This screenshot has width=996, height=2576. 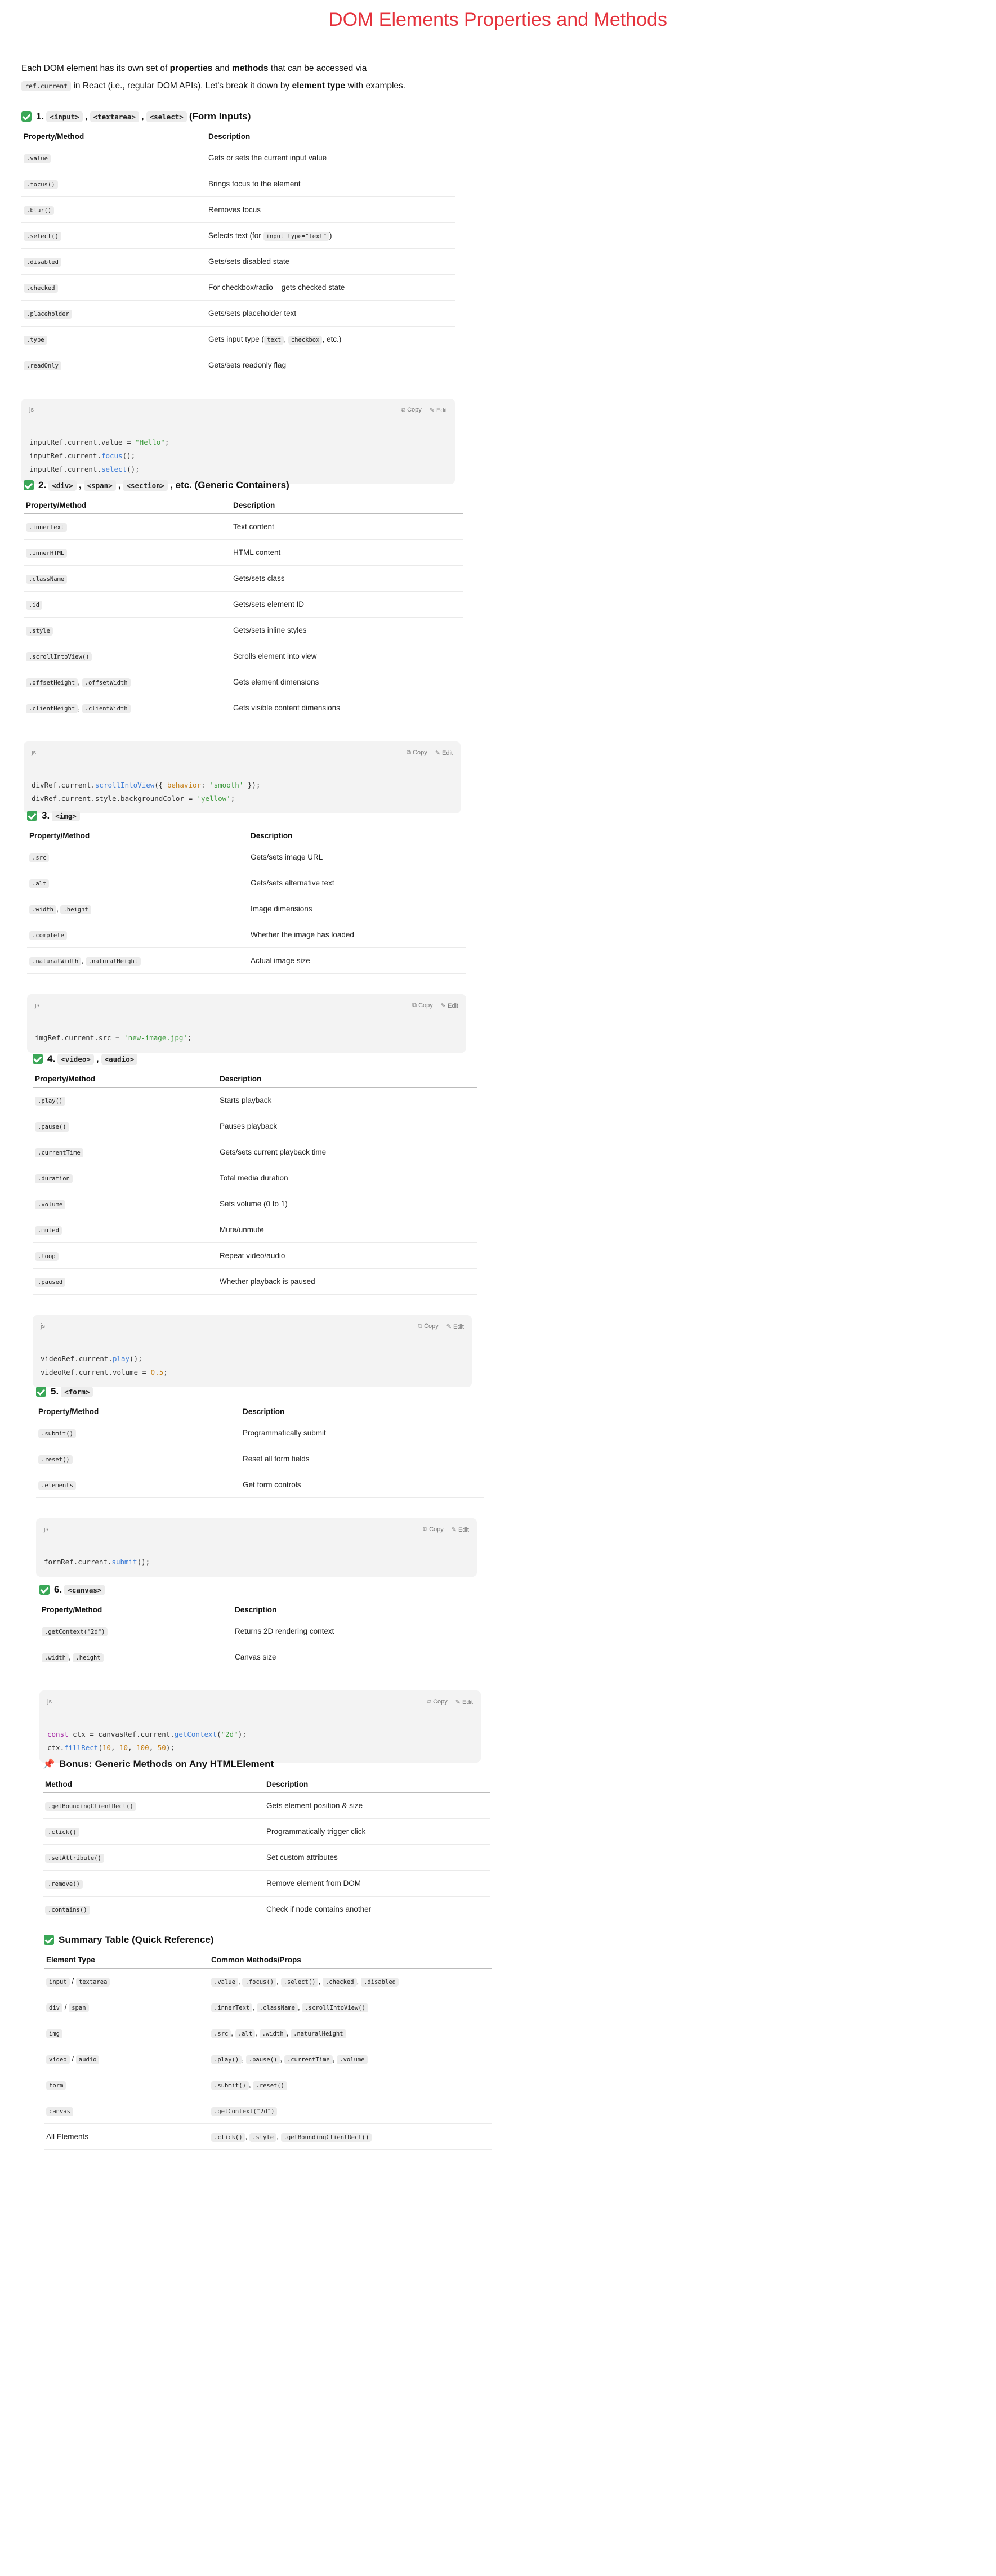 I want to click on property-cell: .checked, so click(x=114, y=287).